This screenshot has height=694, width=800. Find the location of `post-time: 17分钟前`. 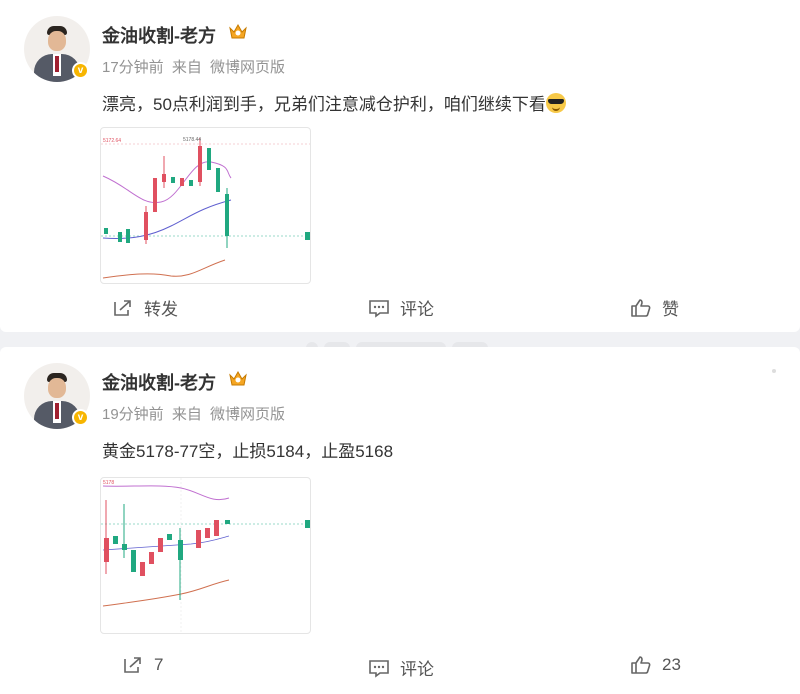

post-time: 17分钟前 is located at coordinates (133, 67).